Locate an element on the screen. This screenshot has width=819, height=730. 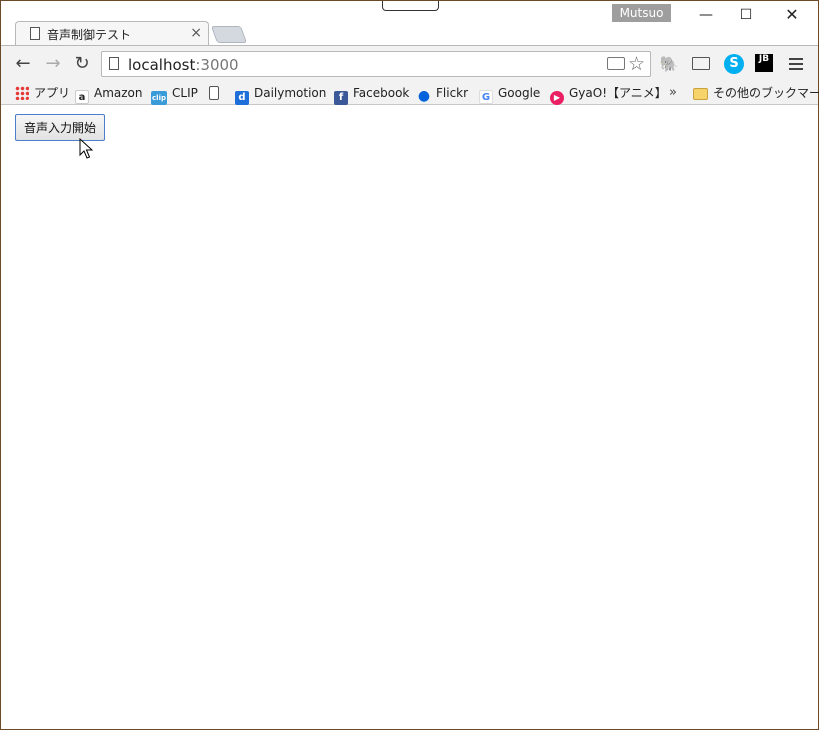
apps-grid-icon is located at coordinates (22, 93).